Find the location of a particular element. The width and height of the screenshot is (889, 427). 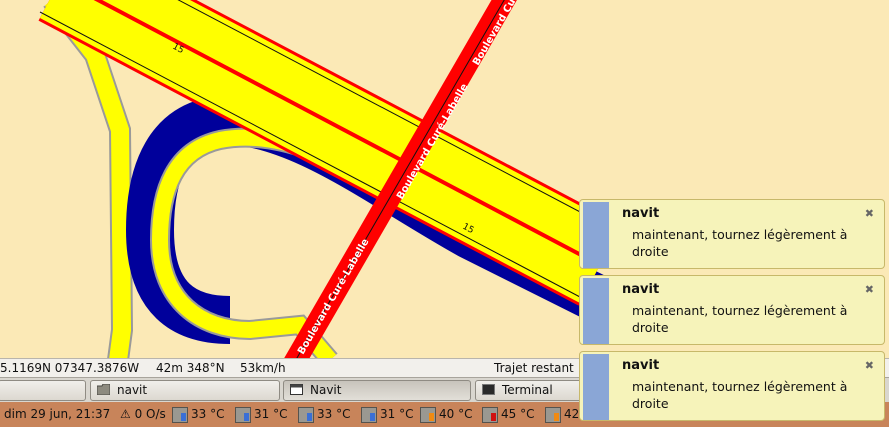

taskbar-button-navit-folder: navit is located at coordinates (185, 390).